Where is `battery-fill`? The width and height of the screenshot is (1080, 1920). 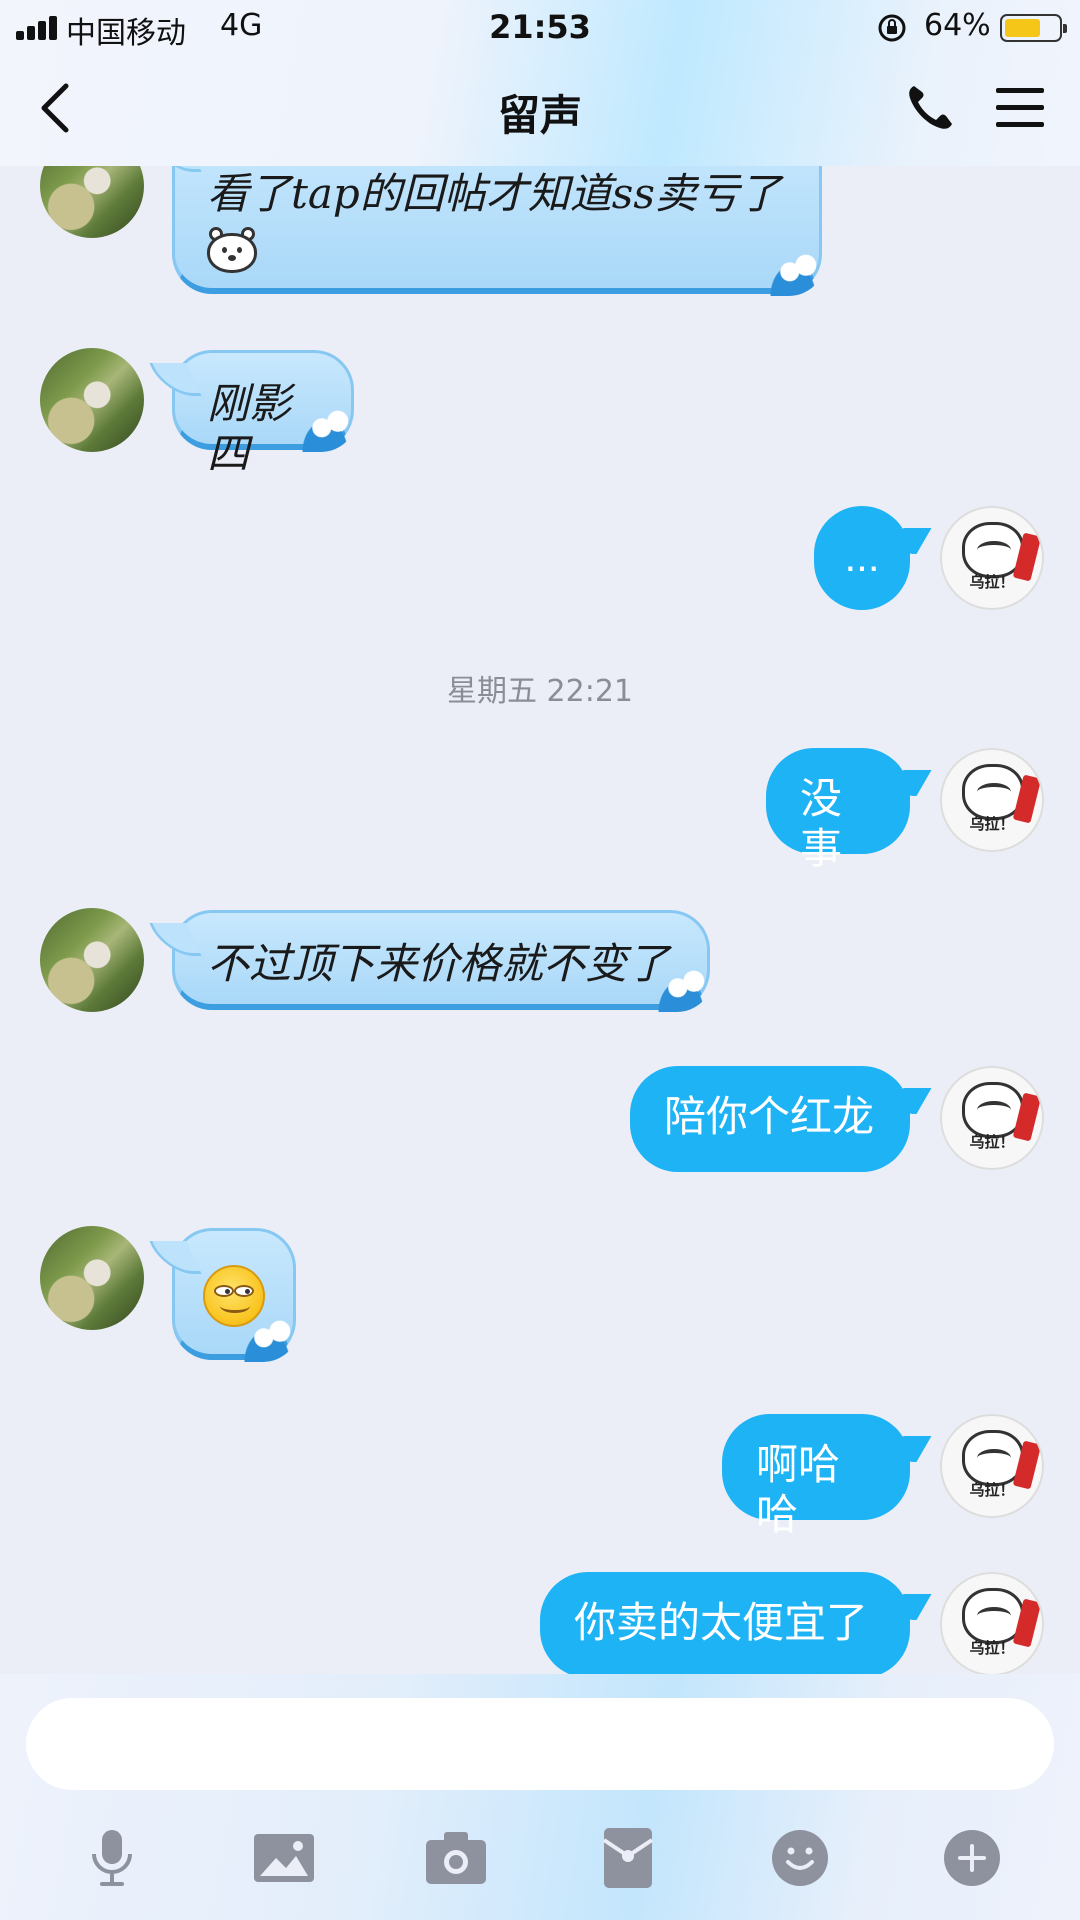
battery-fill is located at coordinates (1022, 28).